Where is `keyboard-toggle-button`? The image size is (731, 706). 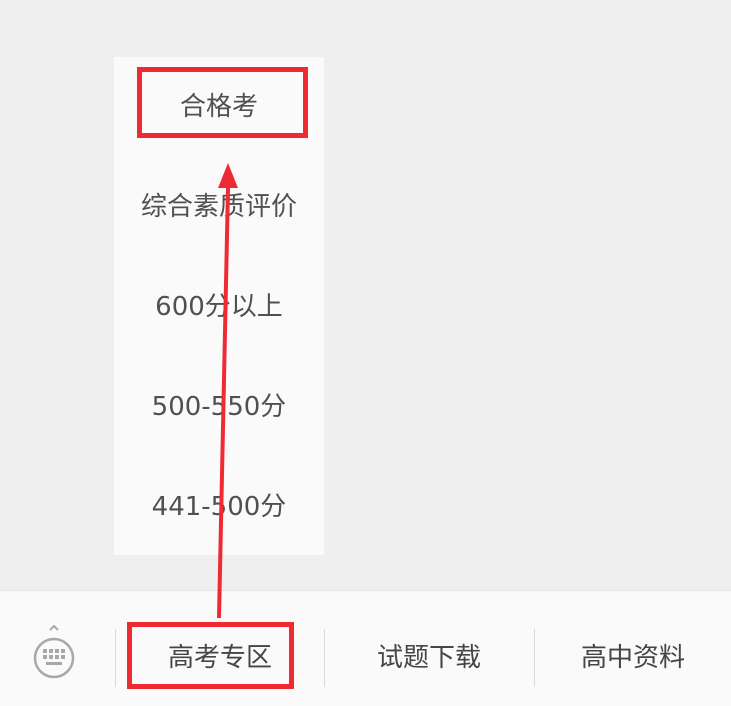 keyboard-toggle-button is located at coordinates (54, 651).